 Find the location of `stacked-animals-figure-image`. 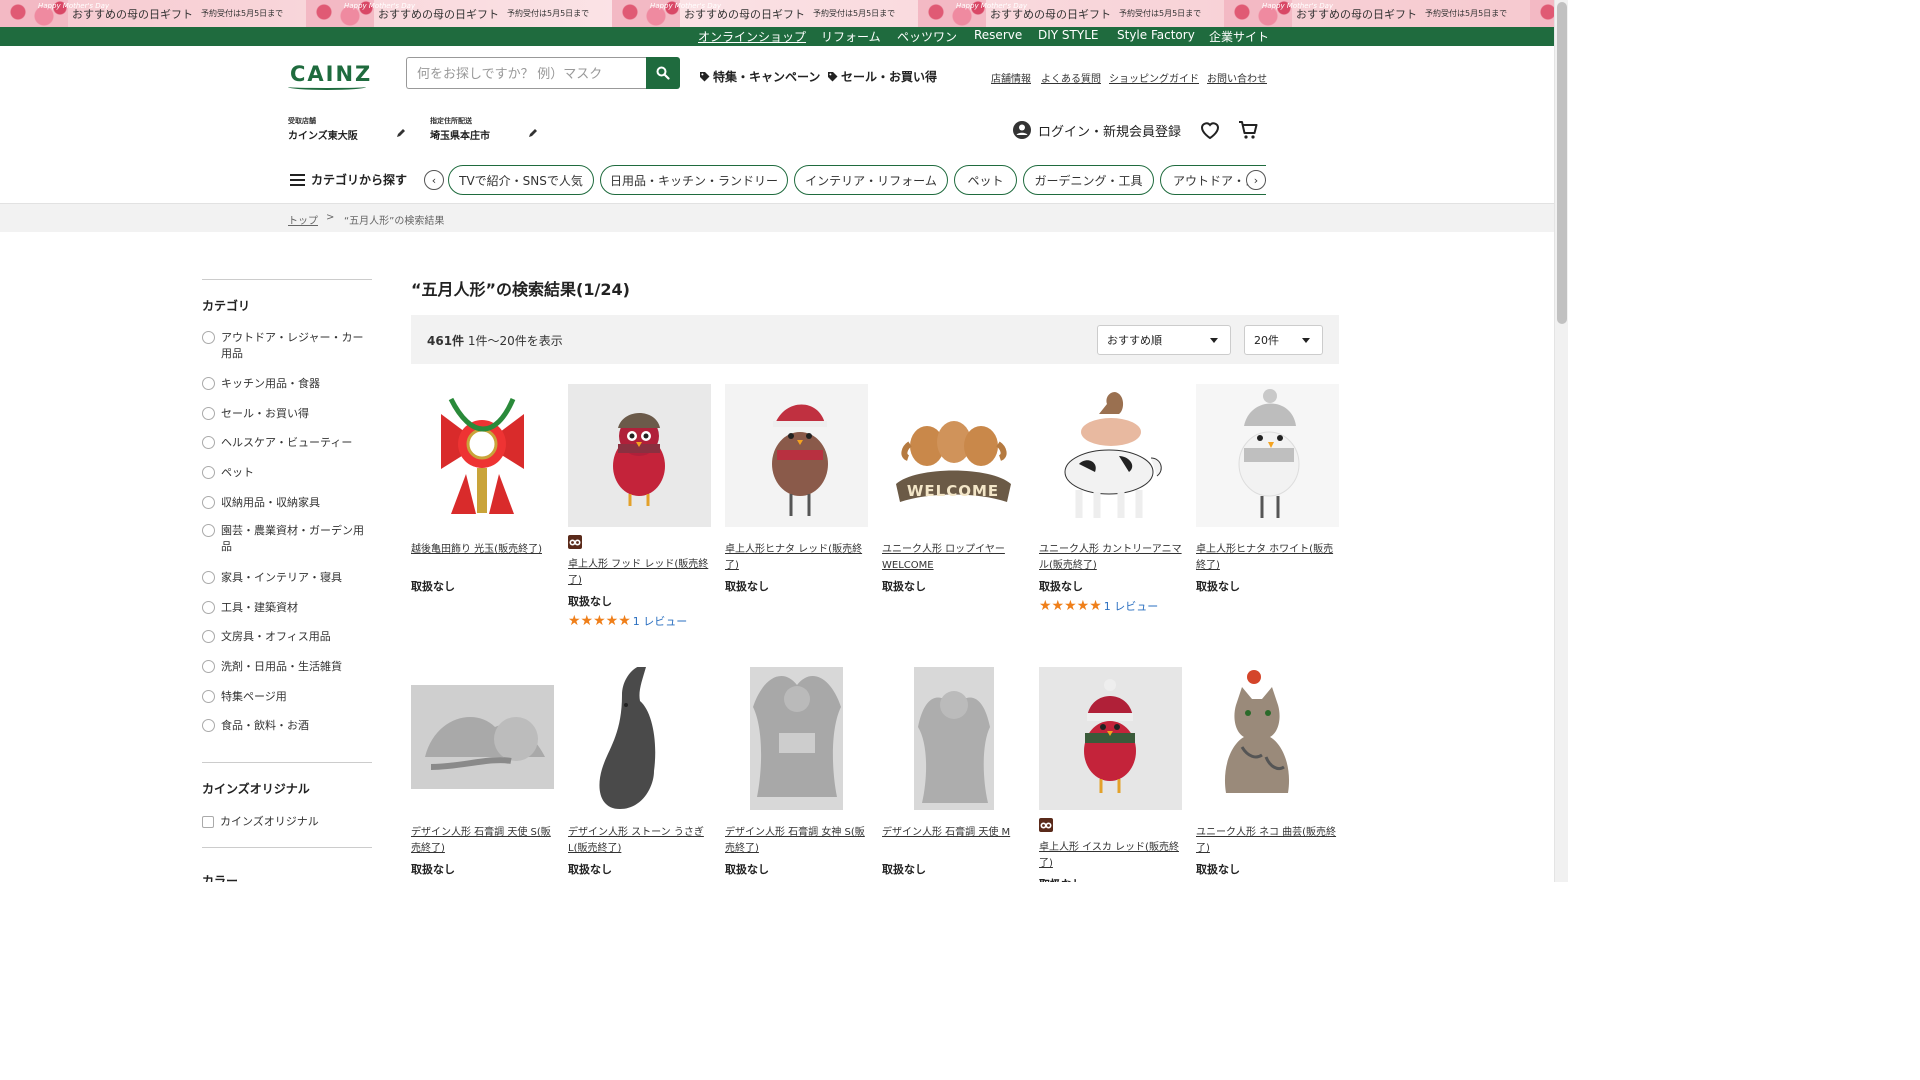

stacked-animals-figure-image is located at coordinates (1110, 455).